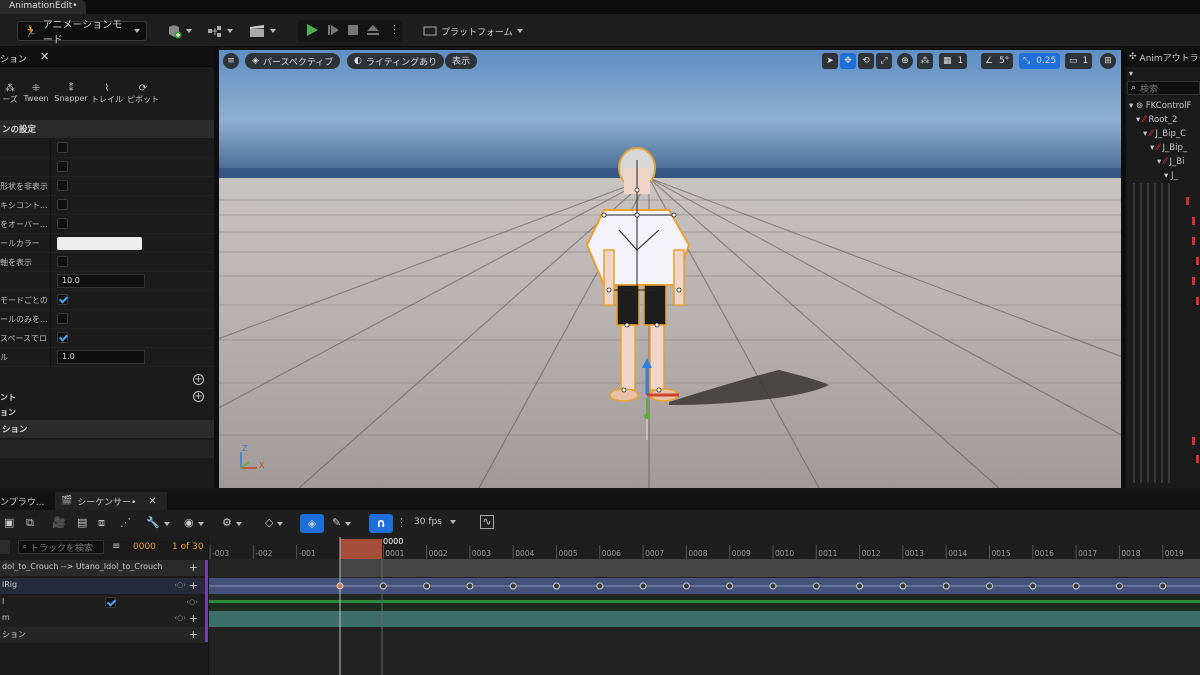  I want to click on wrench-icon: 🔧, so click(158, 522).